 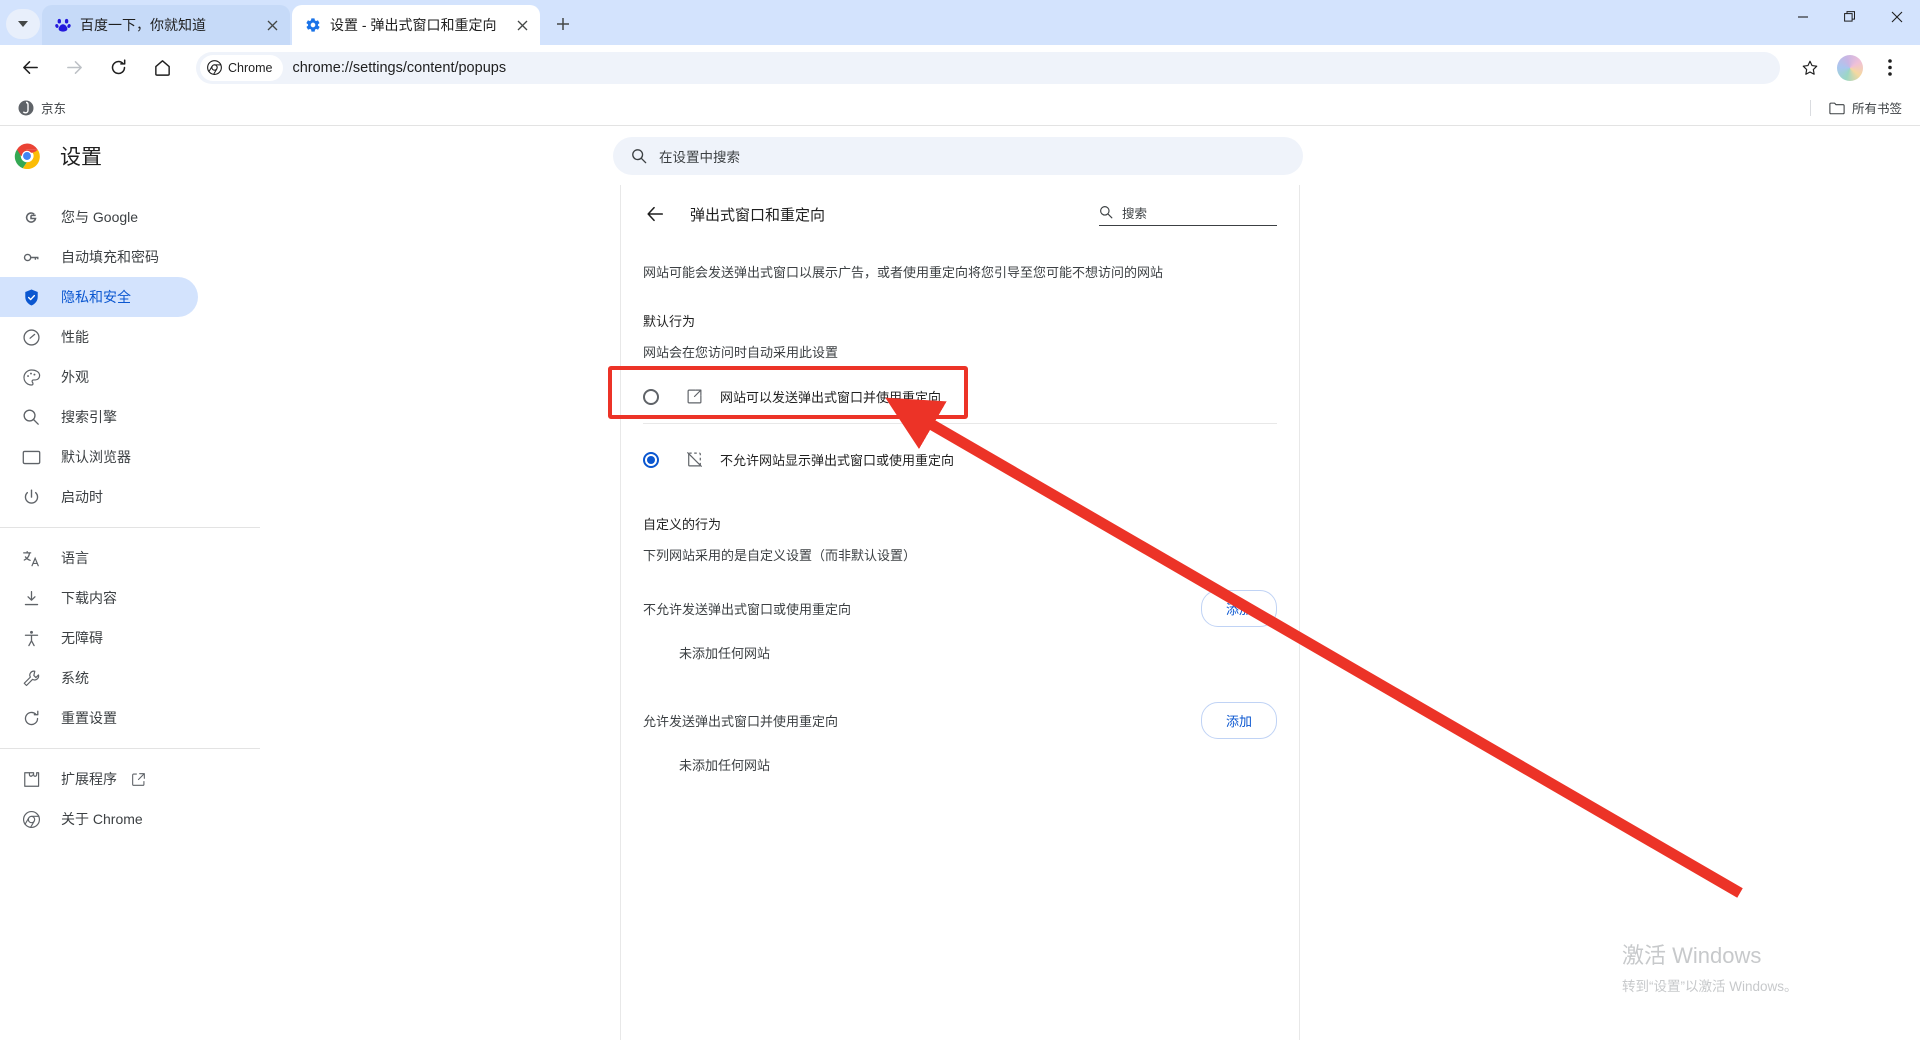 I want to click on bookmark-label: 京东, so click(x=54, y=109).